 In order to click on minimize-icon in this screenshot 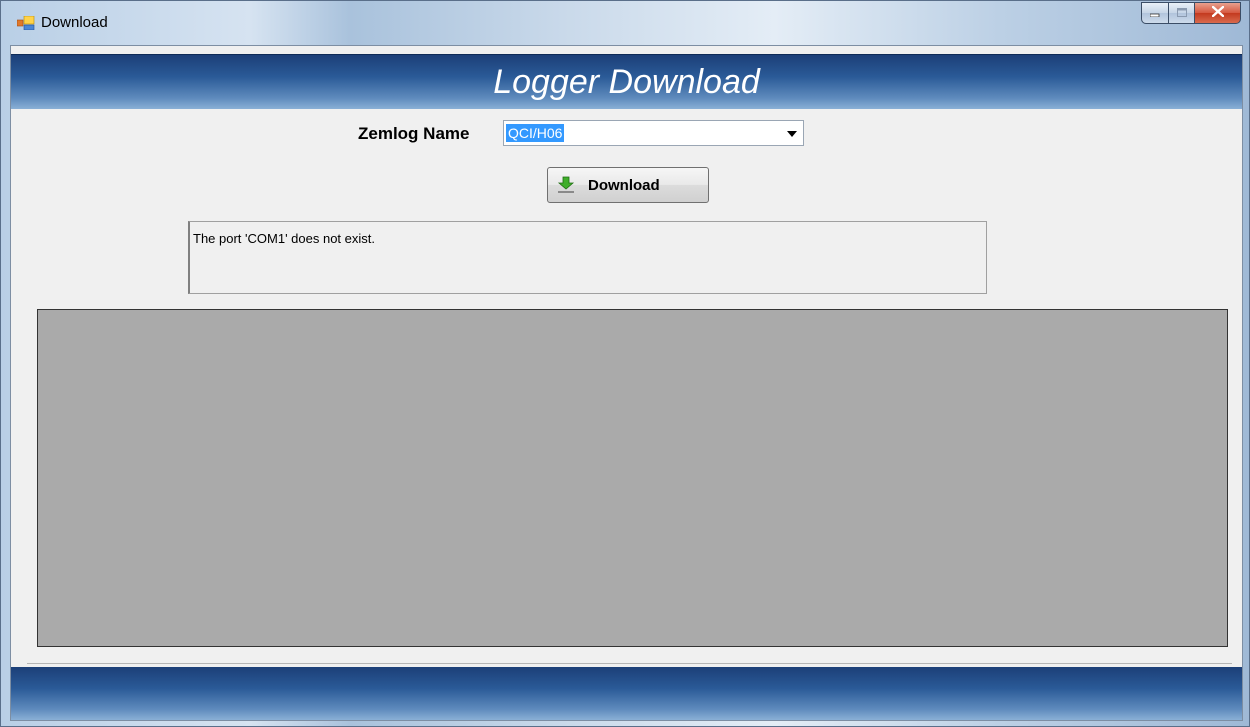, I will do `click(1154, 13)`.